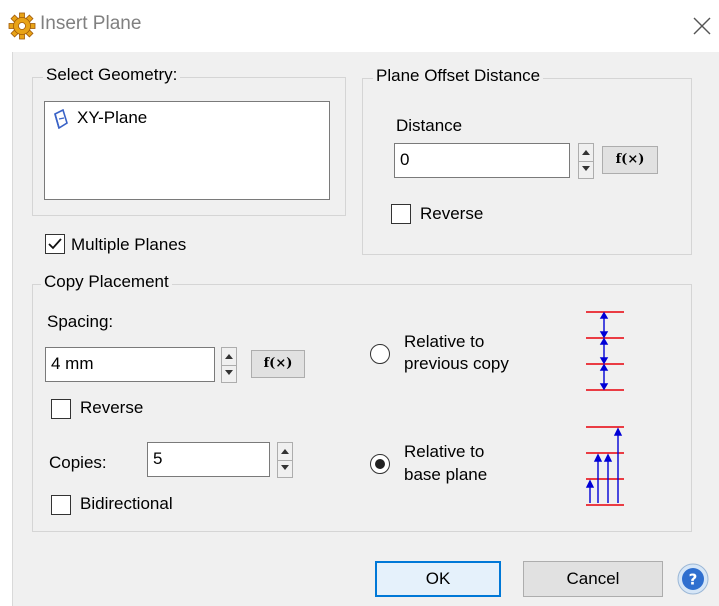 This screenshot has width=719, height=606. I want to click on relative-base-radio, so click(380, 464).